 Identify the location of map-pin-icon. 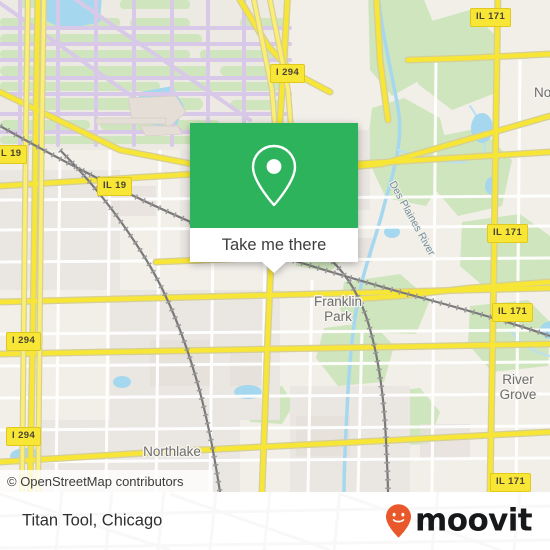
(274, 175).